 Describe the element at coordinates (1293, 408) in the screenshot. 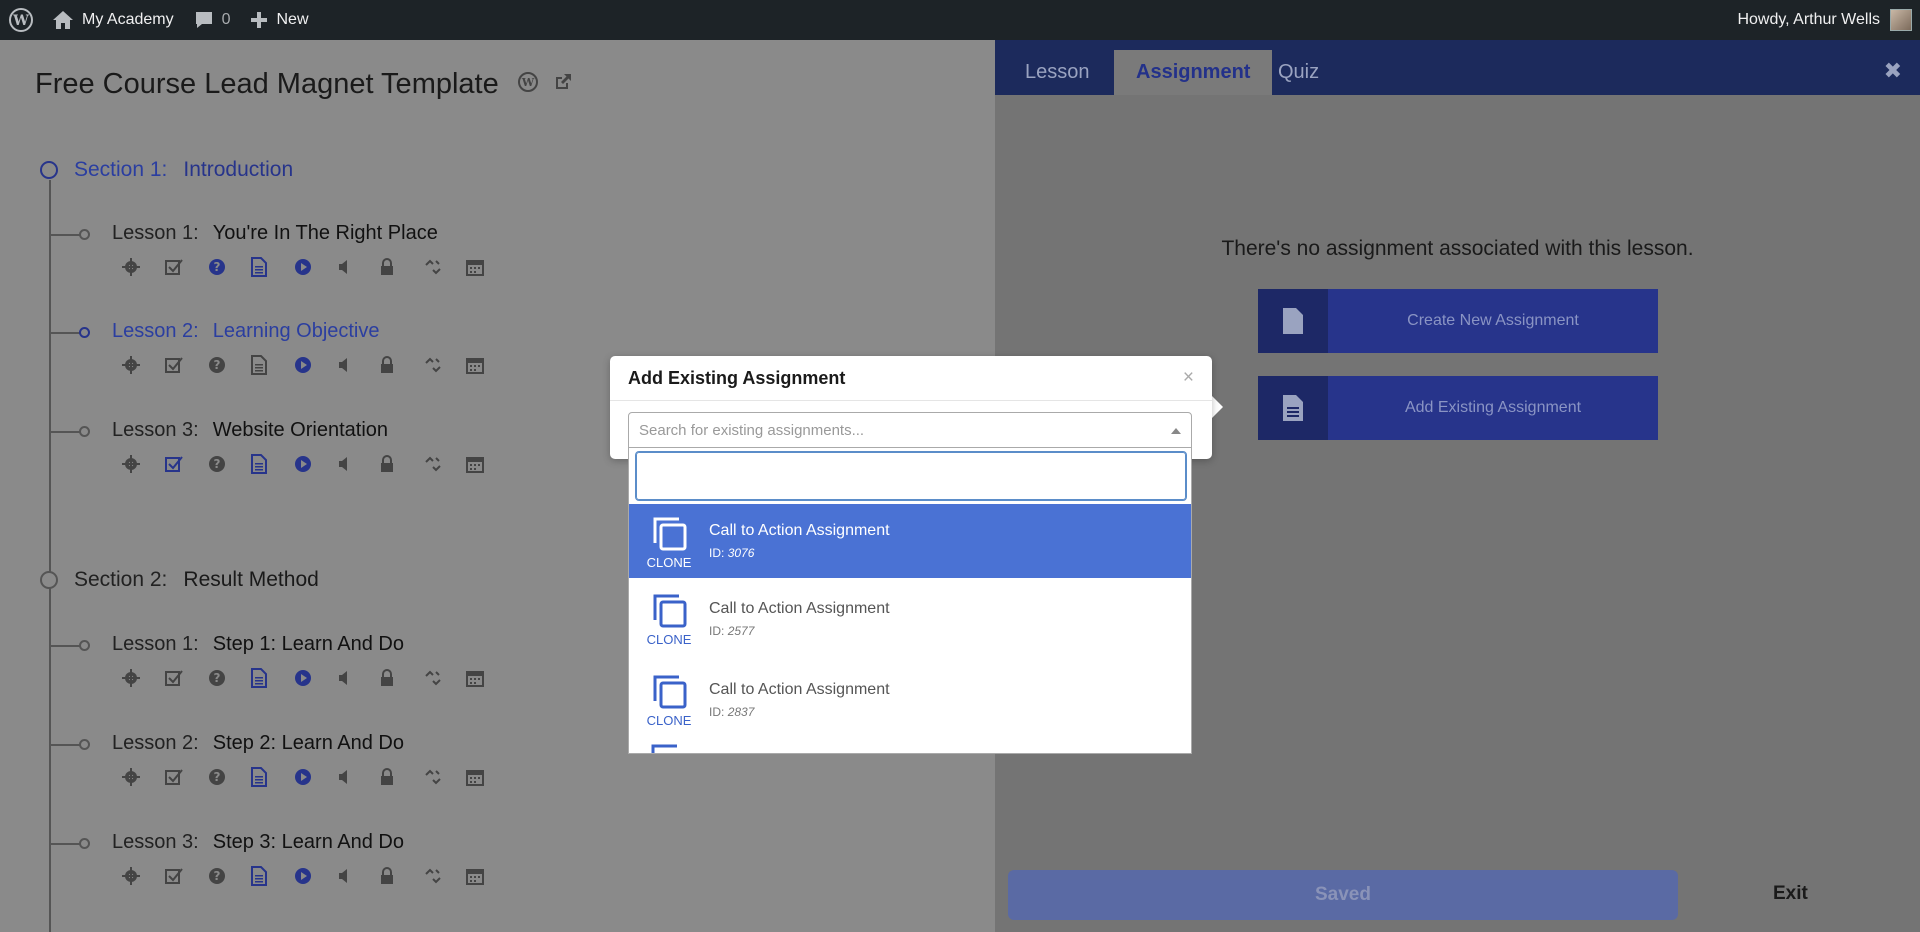

I see `file-text-icon` at that location.